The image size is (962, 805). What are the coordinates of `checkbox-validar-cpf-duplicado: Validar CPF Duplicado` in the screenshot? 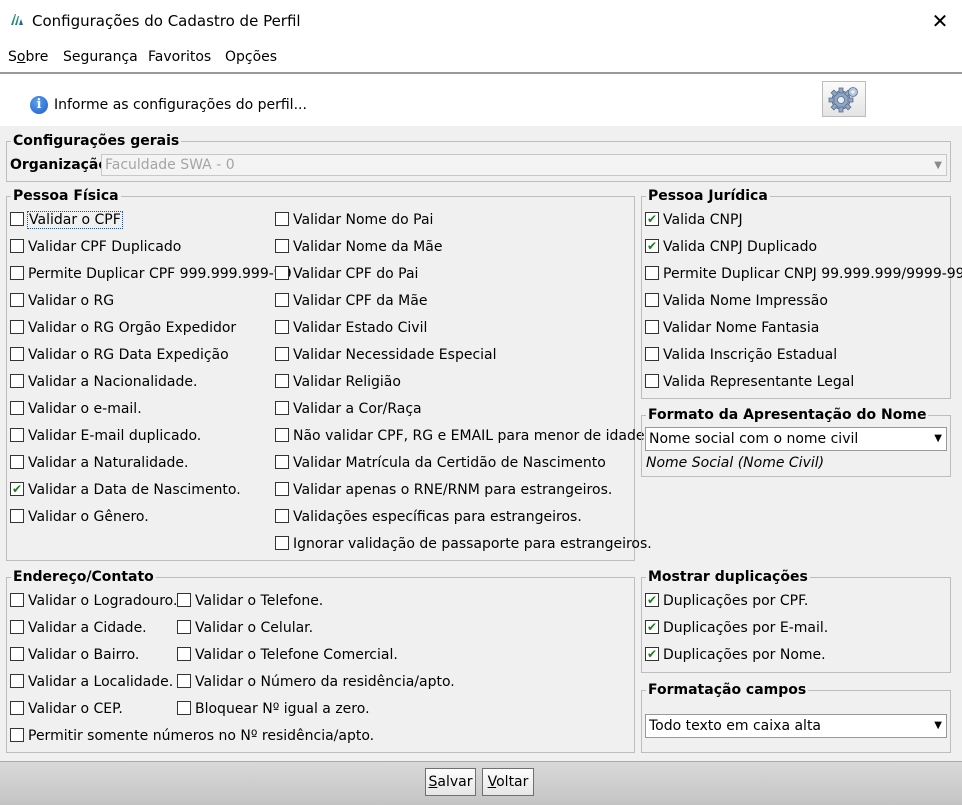 It's located at (95, 249).